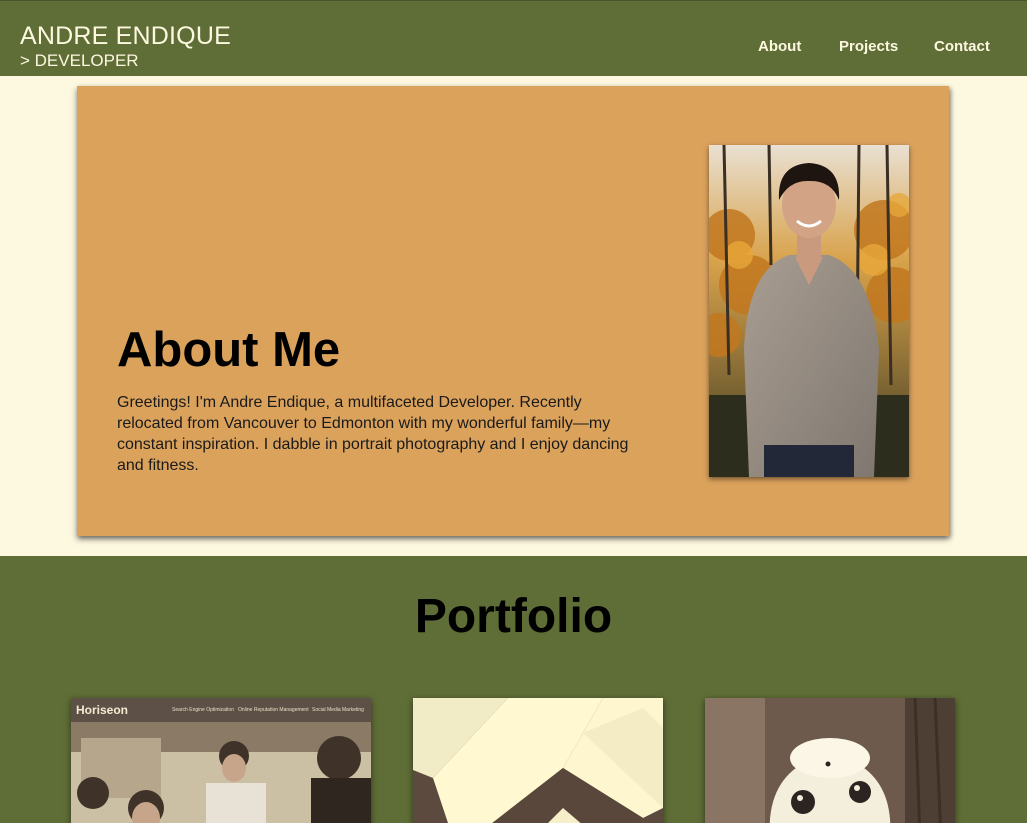  I want to click on nav-link-about: About, so click(779, 47).